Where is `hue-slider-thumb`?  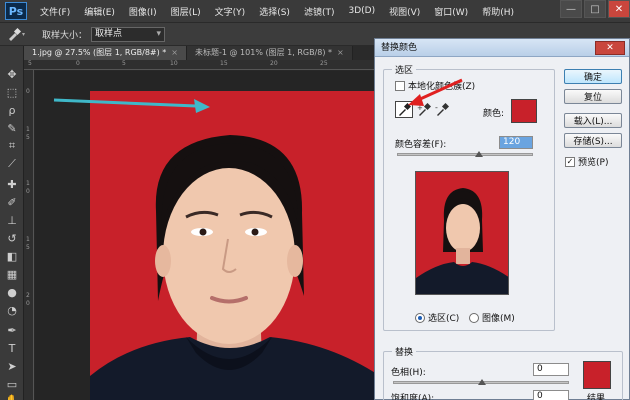 hue-slider-thumb is located at coordinates (482, 382).